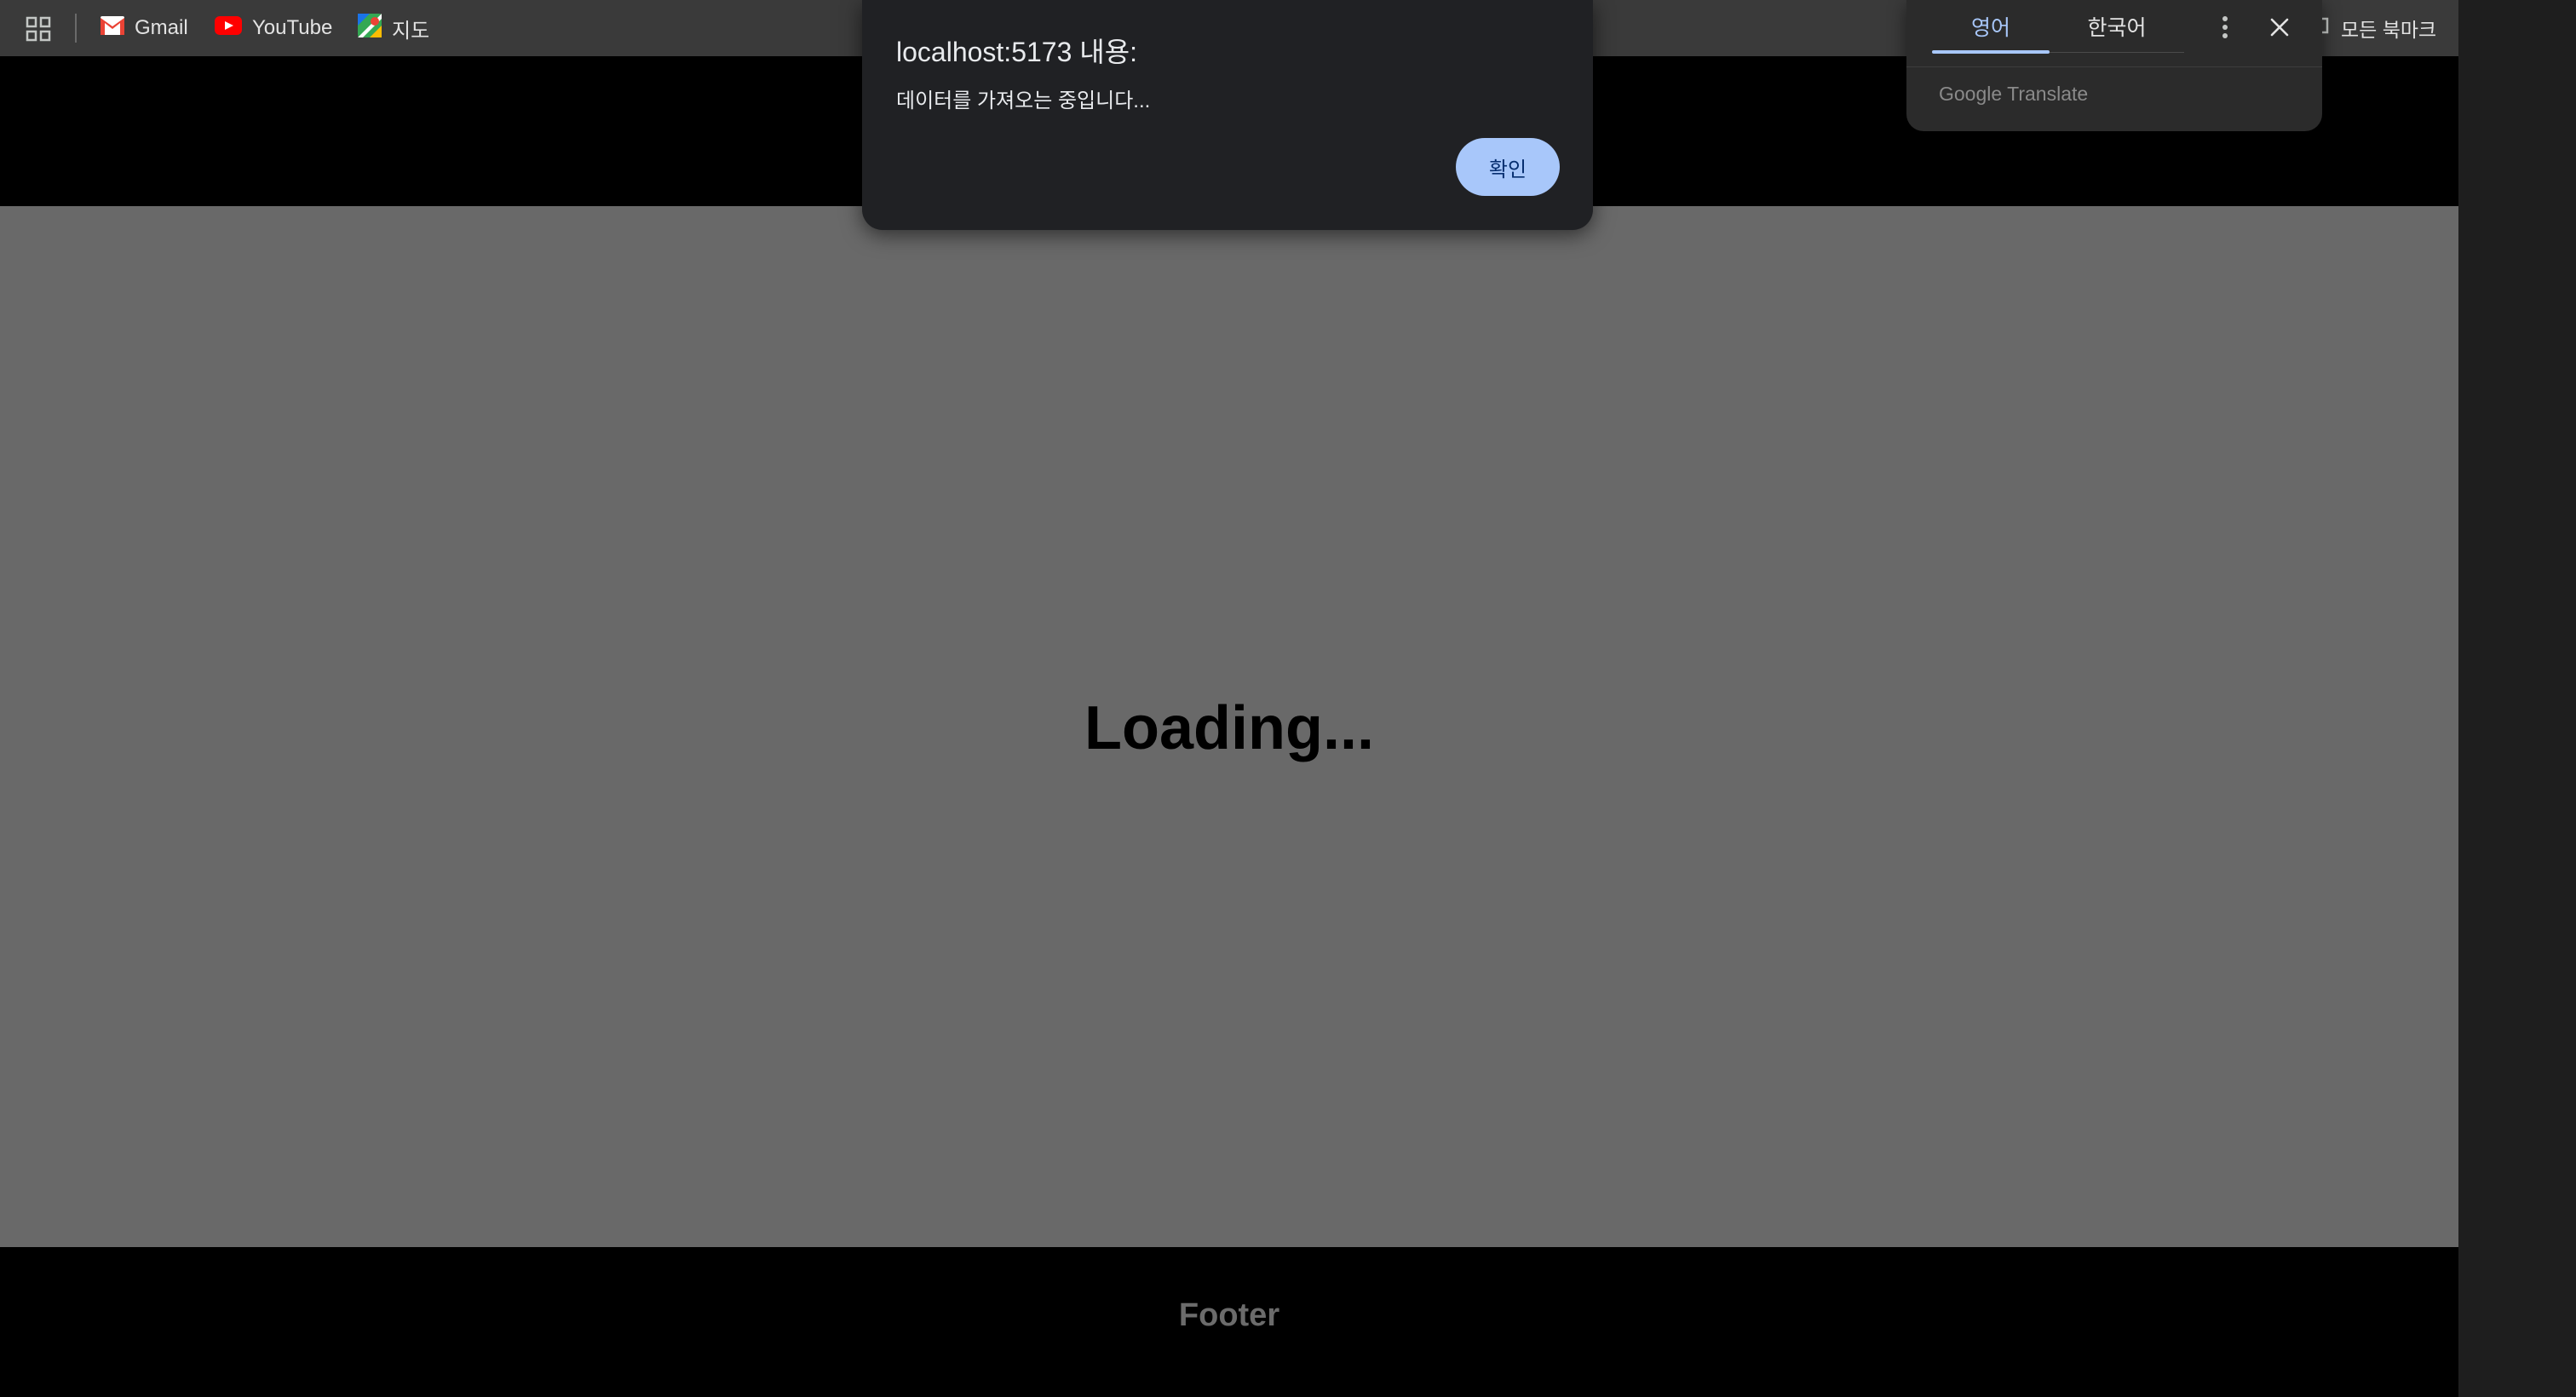 The width and height of the screenshot is (2576, 1397). I want to click on google-translate-brand: Google Translate, so click(2014, 94).